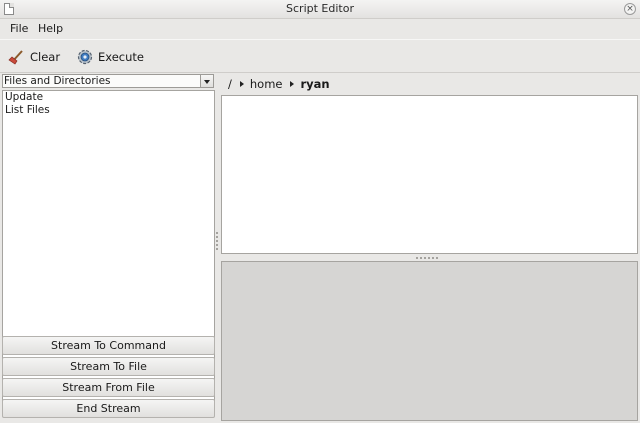  What do you see at coordinates (108, 366) in the screenshot?
I see `stream-to-file-button: Stream To File` at bounding box center [108, 366].